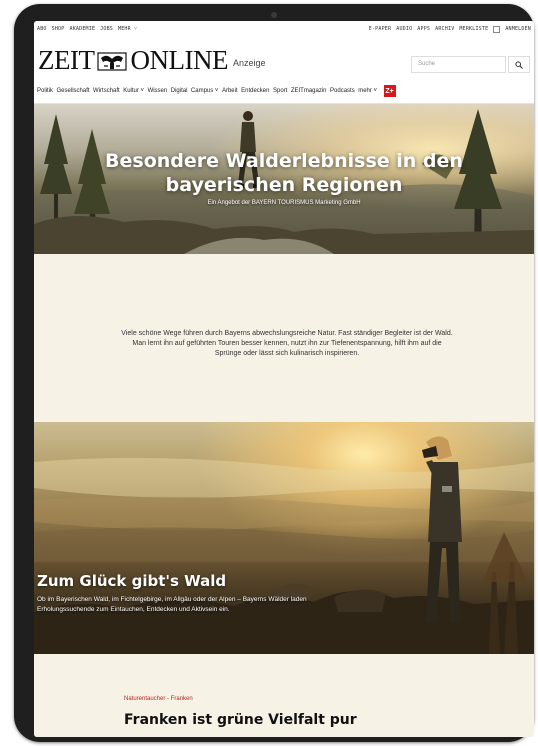 The width and height of the screenshot is (538, 746). What do you see at coordinates (158, 699) in the screenshot?
I see `article-kicker: Naturentaucher - Franken` at bounding box center [158, 699].